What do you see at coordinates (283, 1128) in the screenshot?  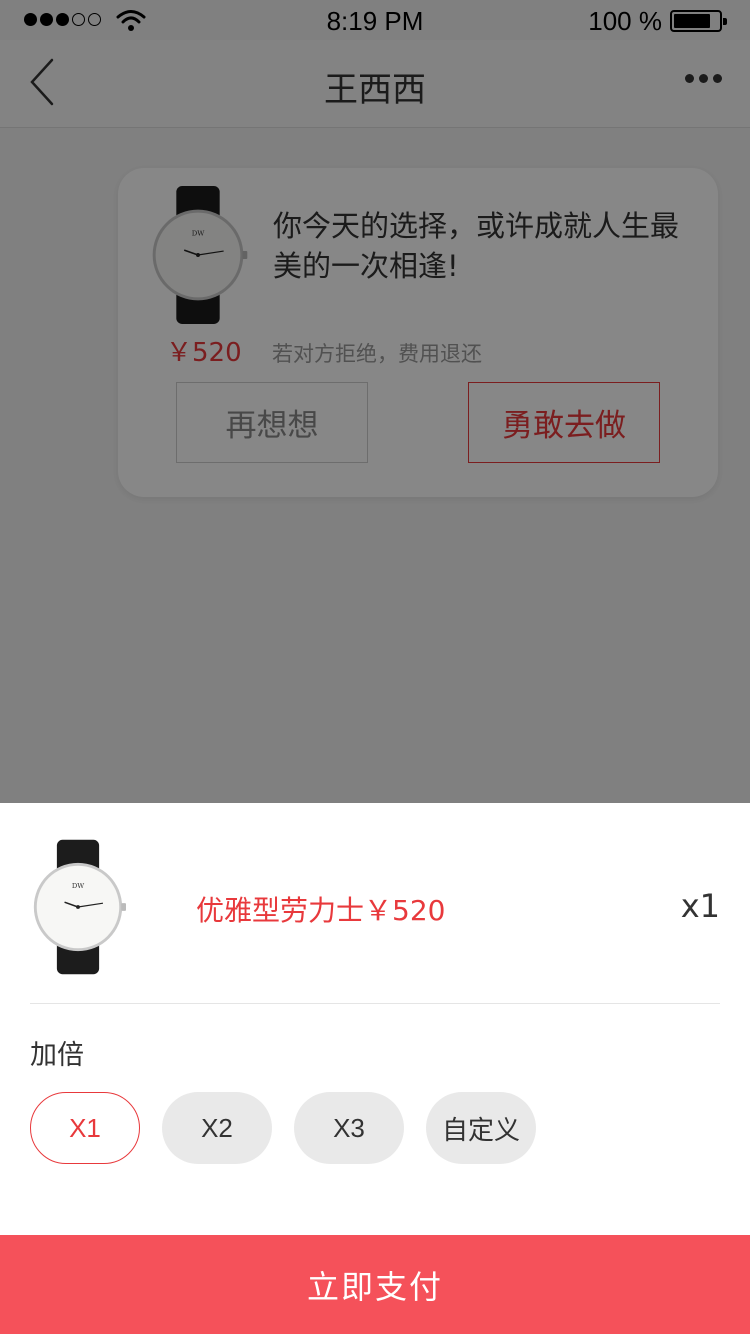 I see `multiplier-options: X1 X2 X3 自定义` at bounding box center [283, 1128].